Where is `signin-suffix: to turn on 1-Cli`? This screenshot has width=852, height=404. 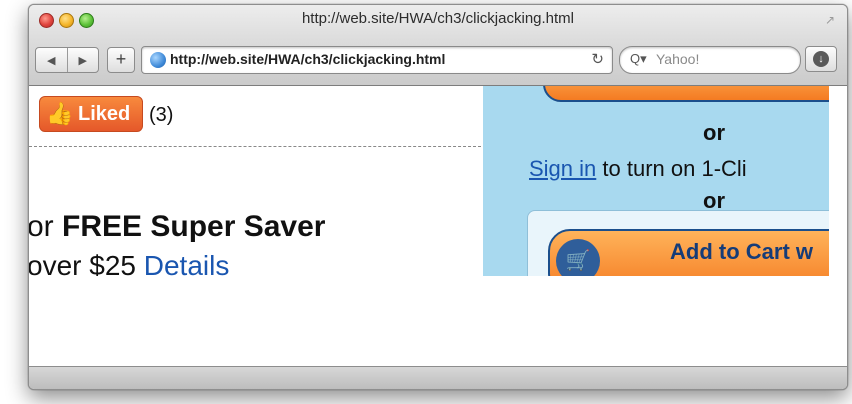
signin-suffix: to turn on 1-Cli is located at coordinates (671, 168).